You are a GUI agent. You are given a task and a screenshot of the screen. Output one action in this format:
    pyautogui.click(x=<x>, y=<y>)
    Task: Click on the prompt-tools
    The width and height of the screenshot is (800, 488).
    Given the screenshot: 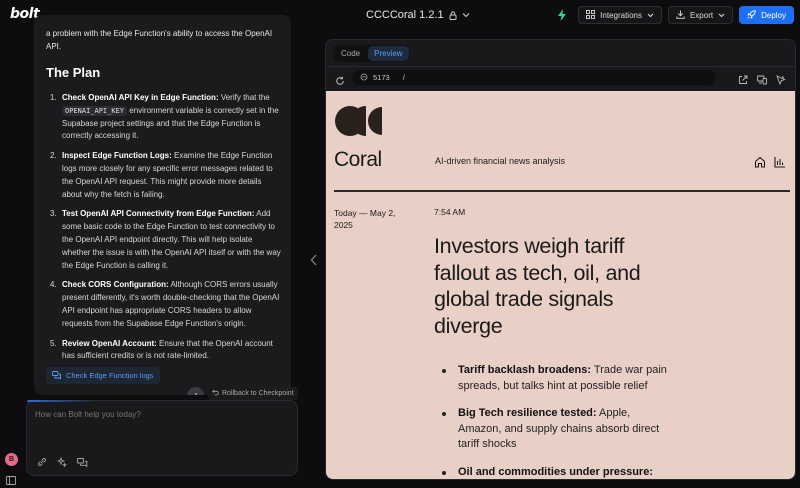 What is the action you would take?
    pyautogui.click(x=62, y=463)
    